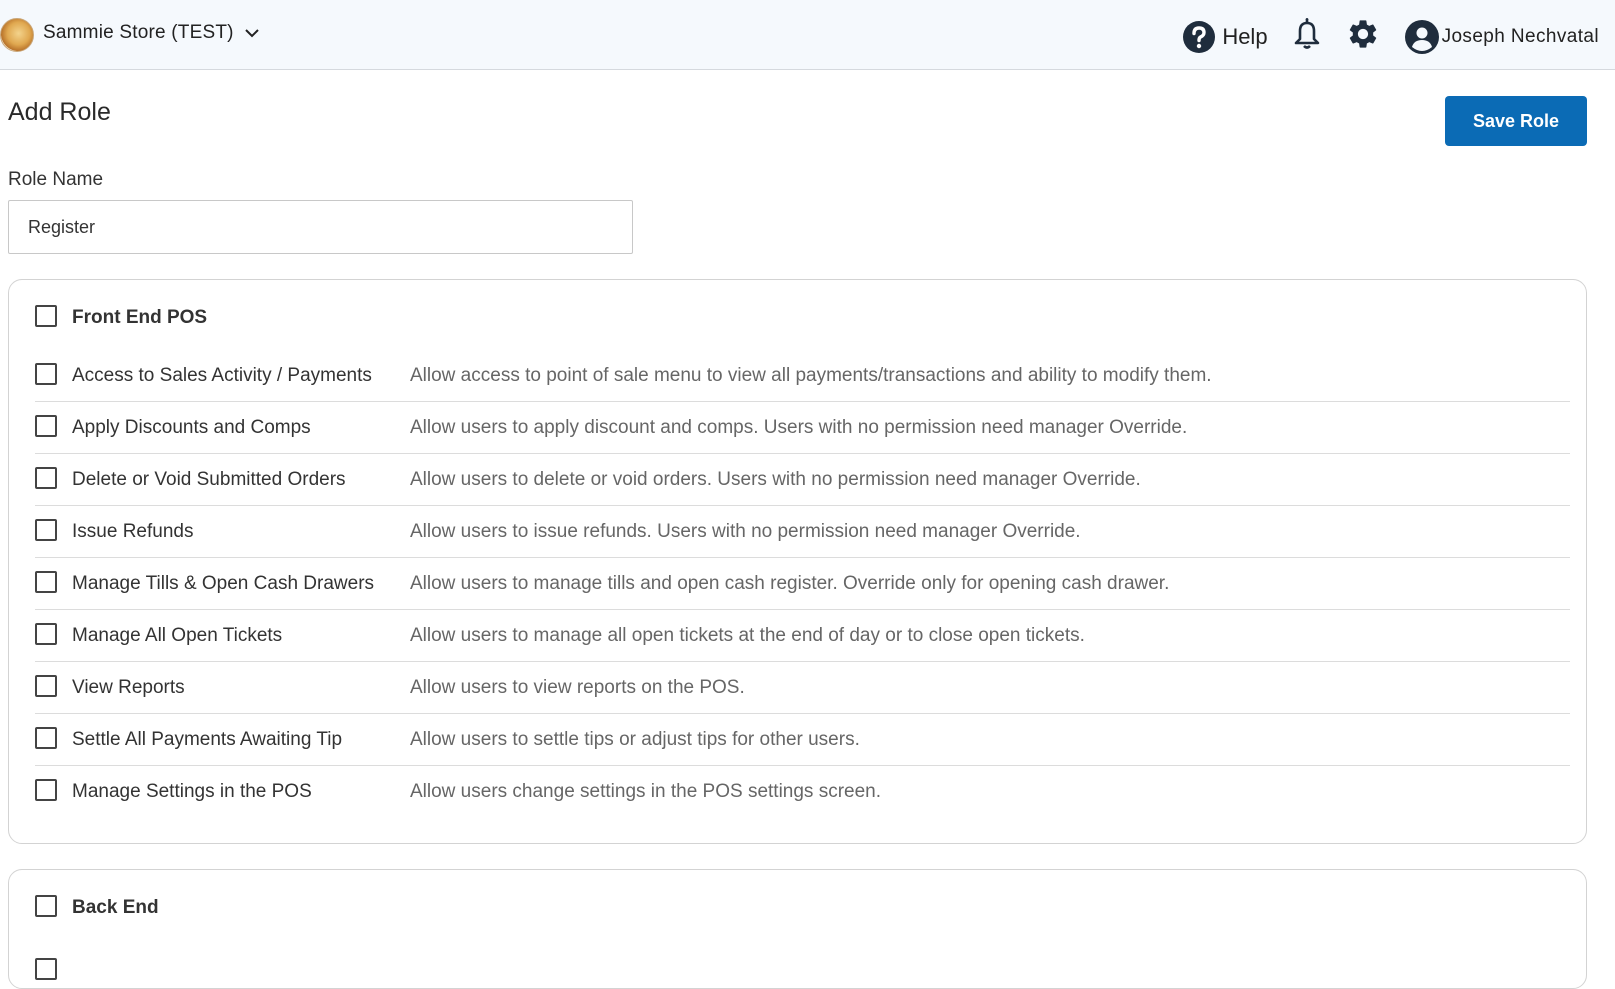 Image resolution: width=1615 pixels, height=989 pixels. Describe the element at coordinates (320, 227) in the screenshot. I see `role-name-input` at that location.